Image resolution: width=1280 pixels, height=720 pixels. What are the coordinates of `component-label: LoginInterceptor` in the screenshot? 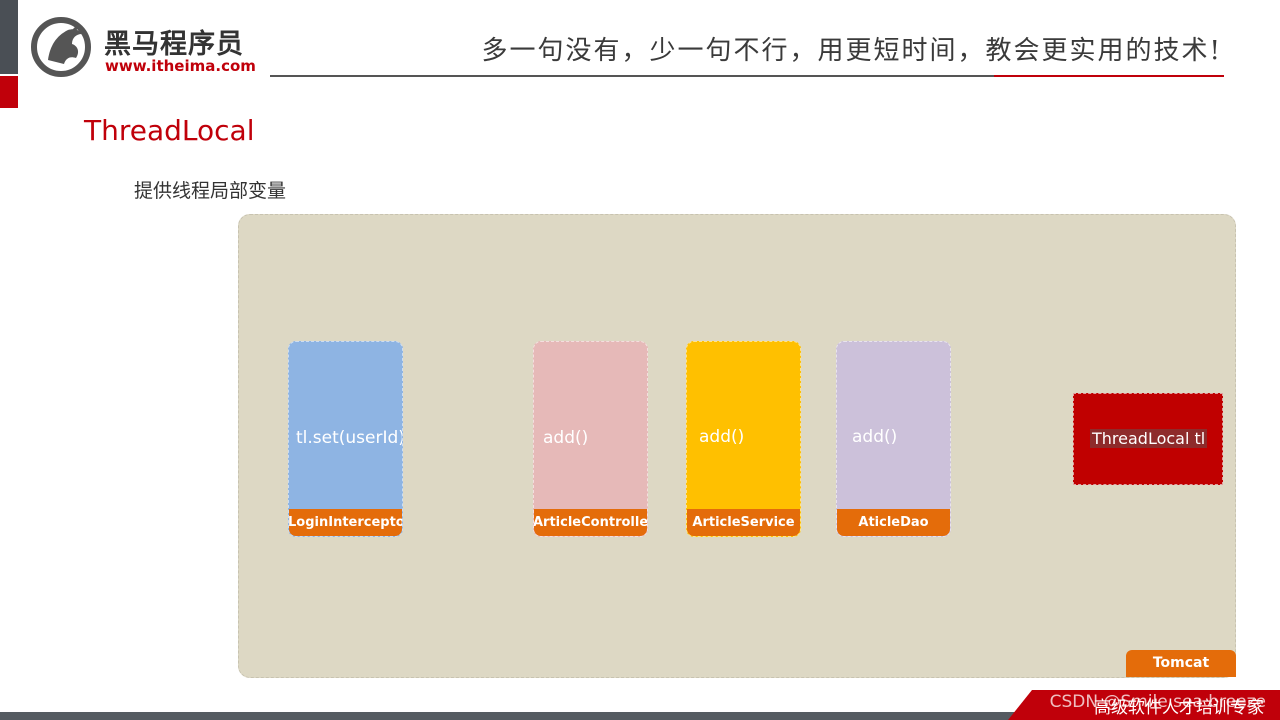 It's located at (345, 522).